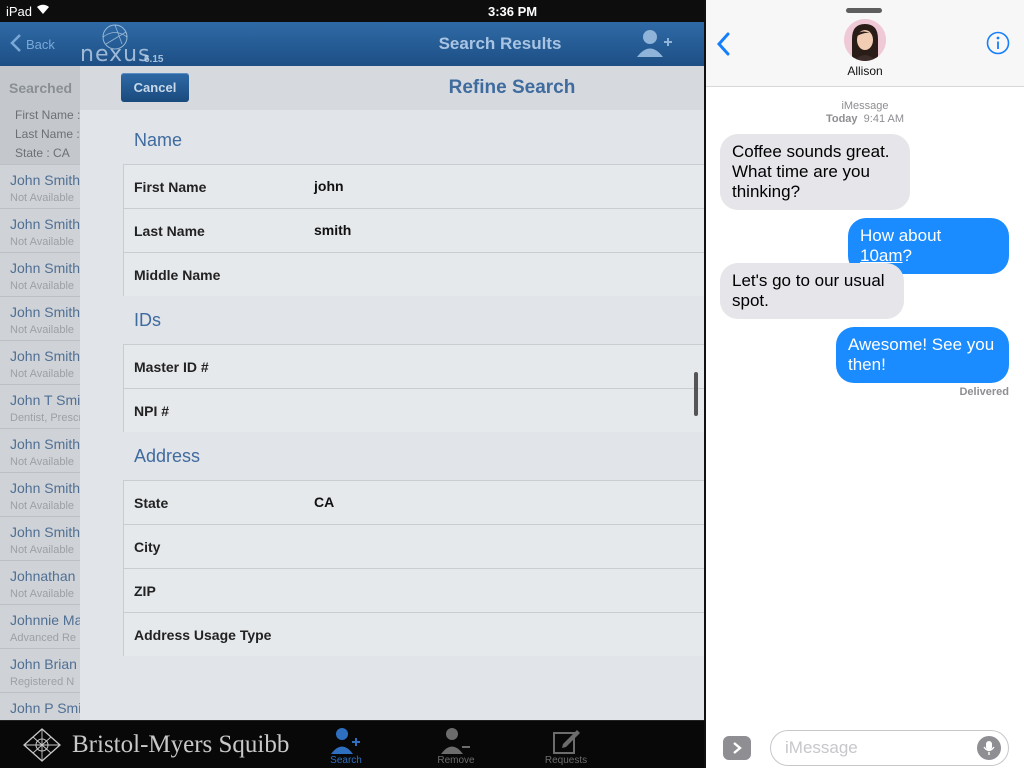  I want to click on app-drawer-button, so click(737, 748).